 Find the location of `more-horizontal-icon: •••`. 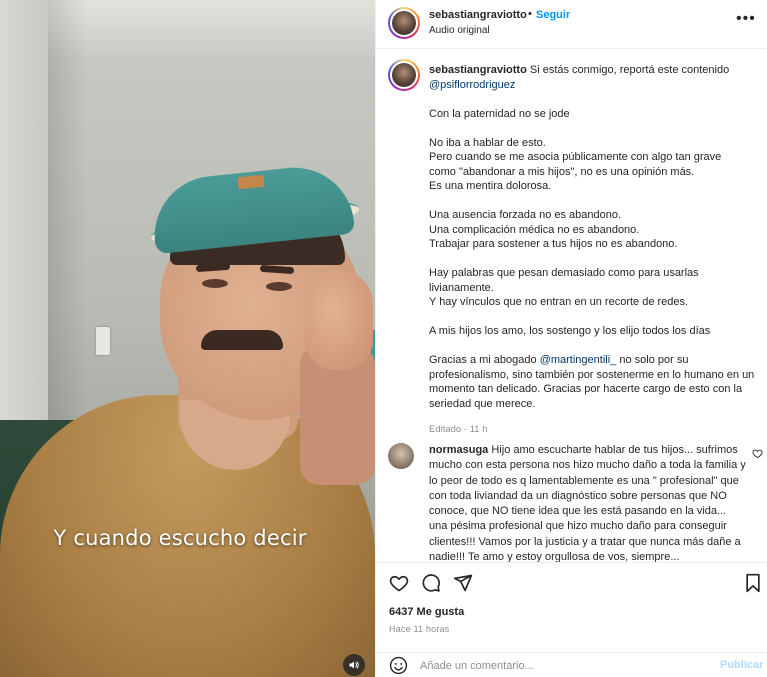

more-horizontal-icon: ••• is located at coordinates (746, 18).